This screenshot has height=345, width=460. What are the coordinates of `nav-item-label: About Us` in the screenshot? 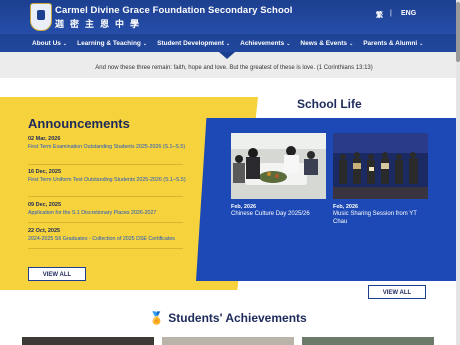 It's located at (46, 43).